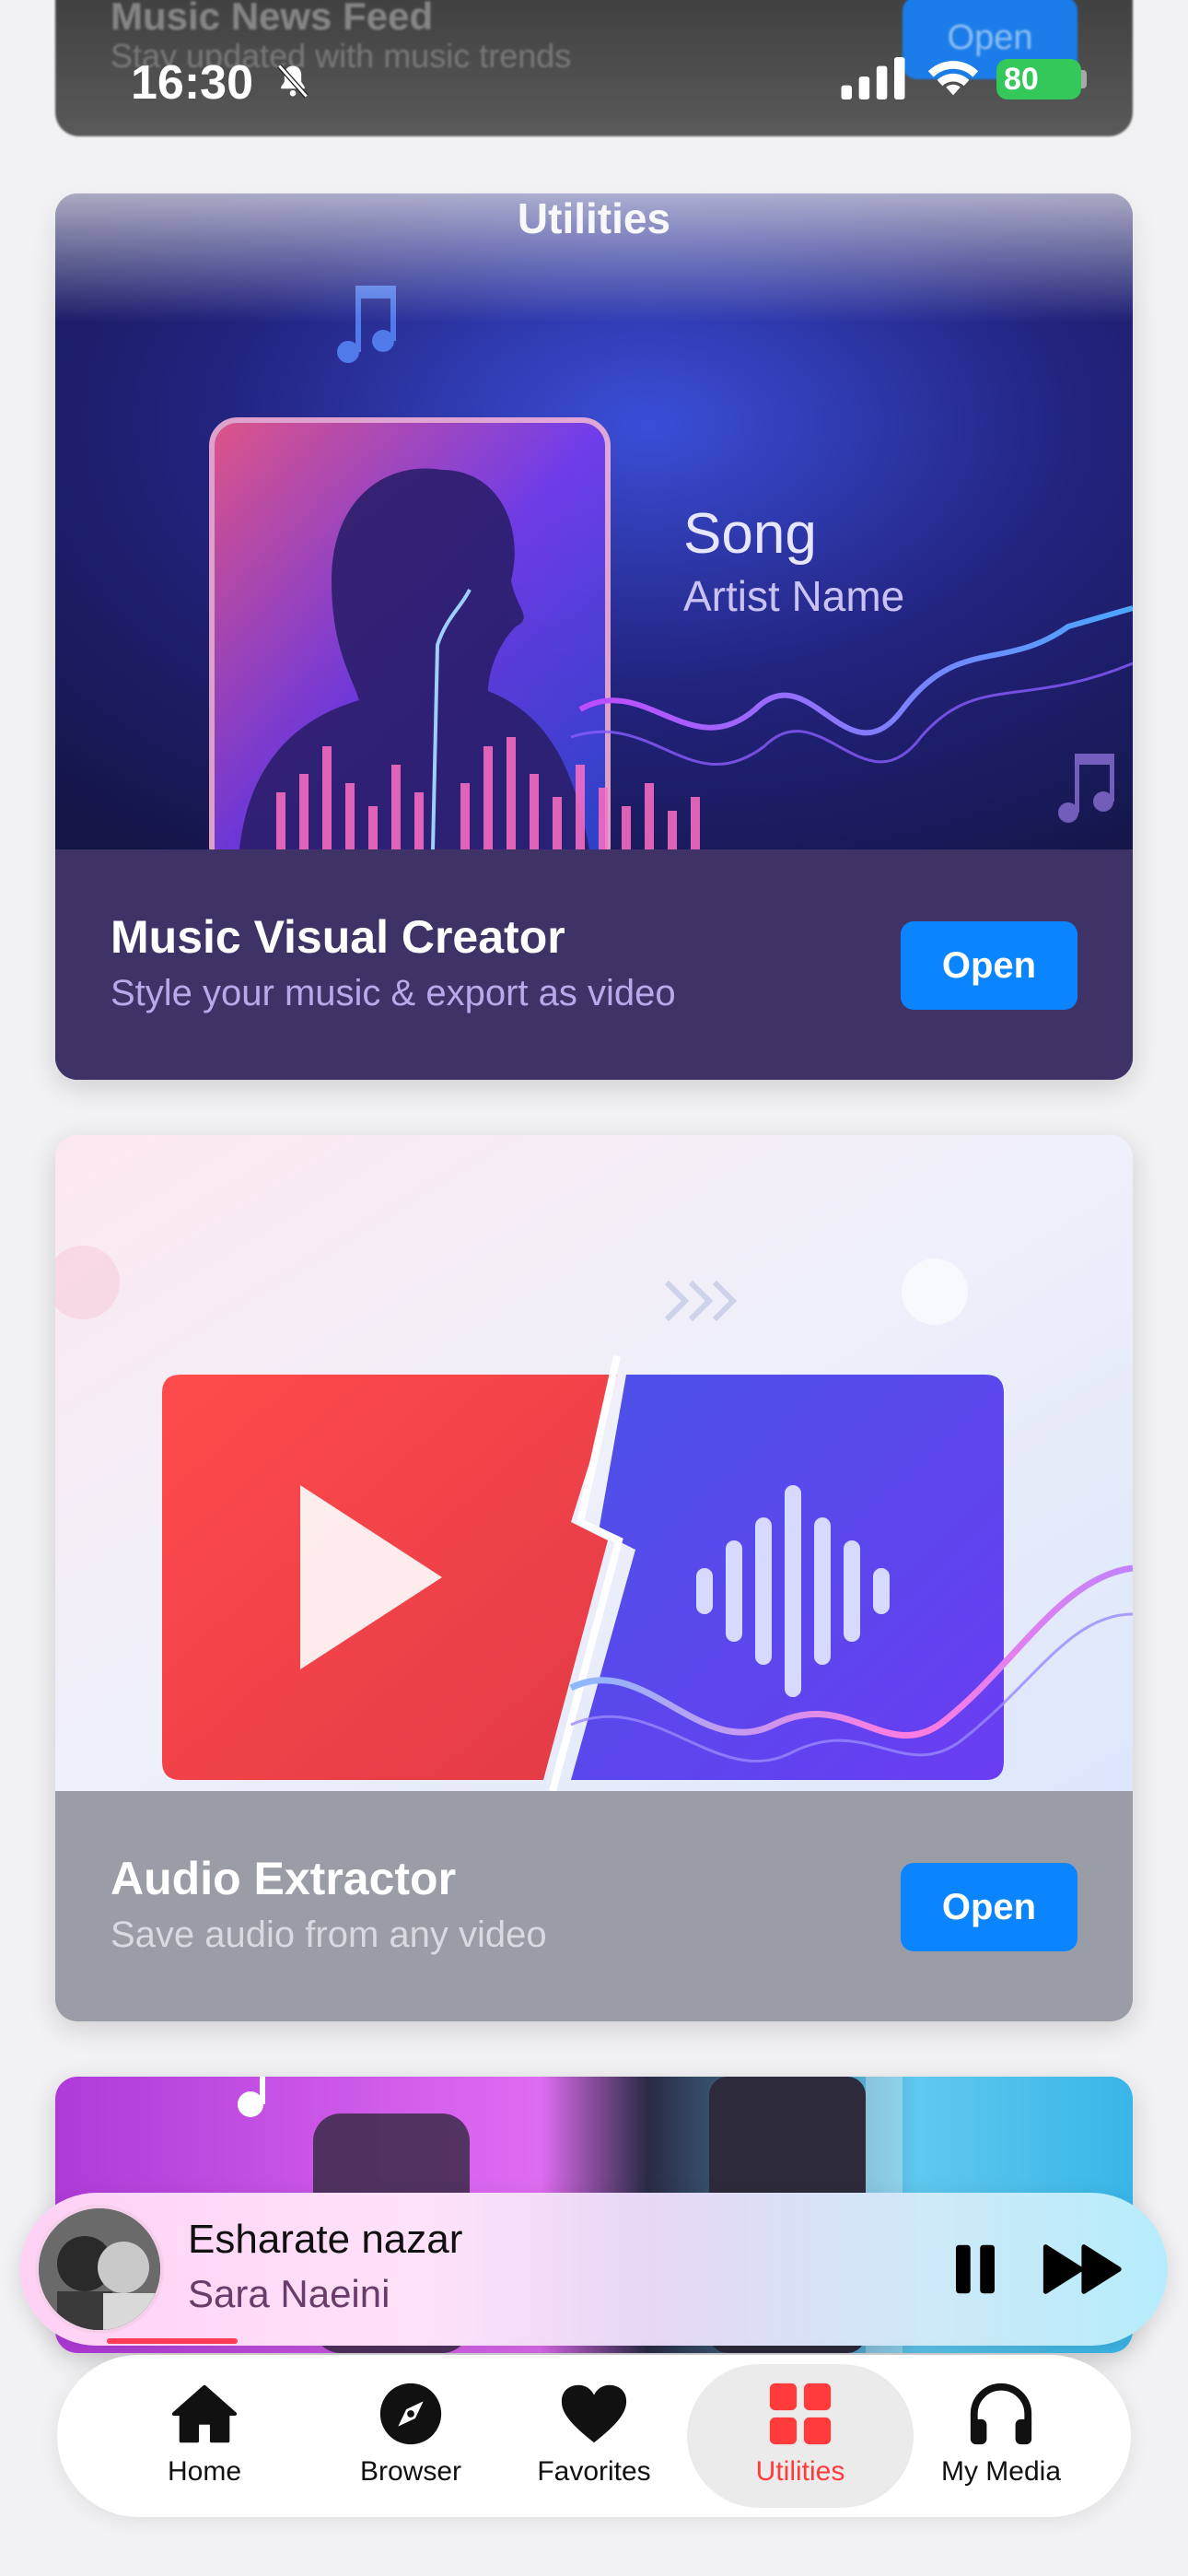 The image size is (1188, 2576). I want to click on cellular-signal-icon, so click(873, 78).